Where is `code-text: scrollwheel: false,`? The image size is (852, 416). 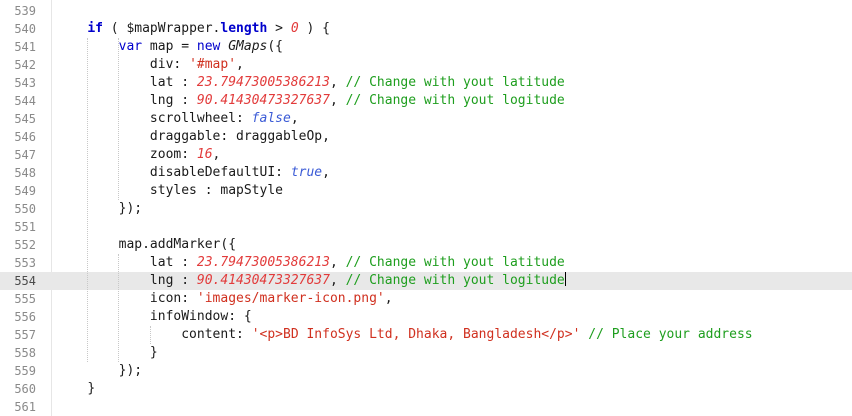
code-text: scrollwheel: false, is located at coordinates (177, 119).